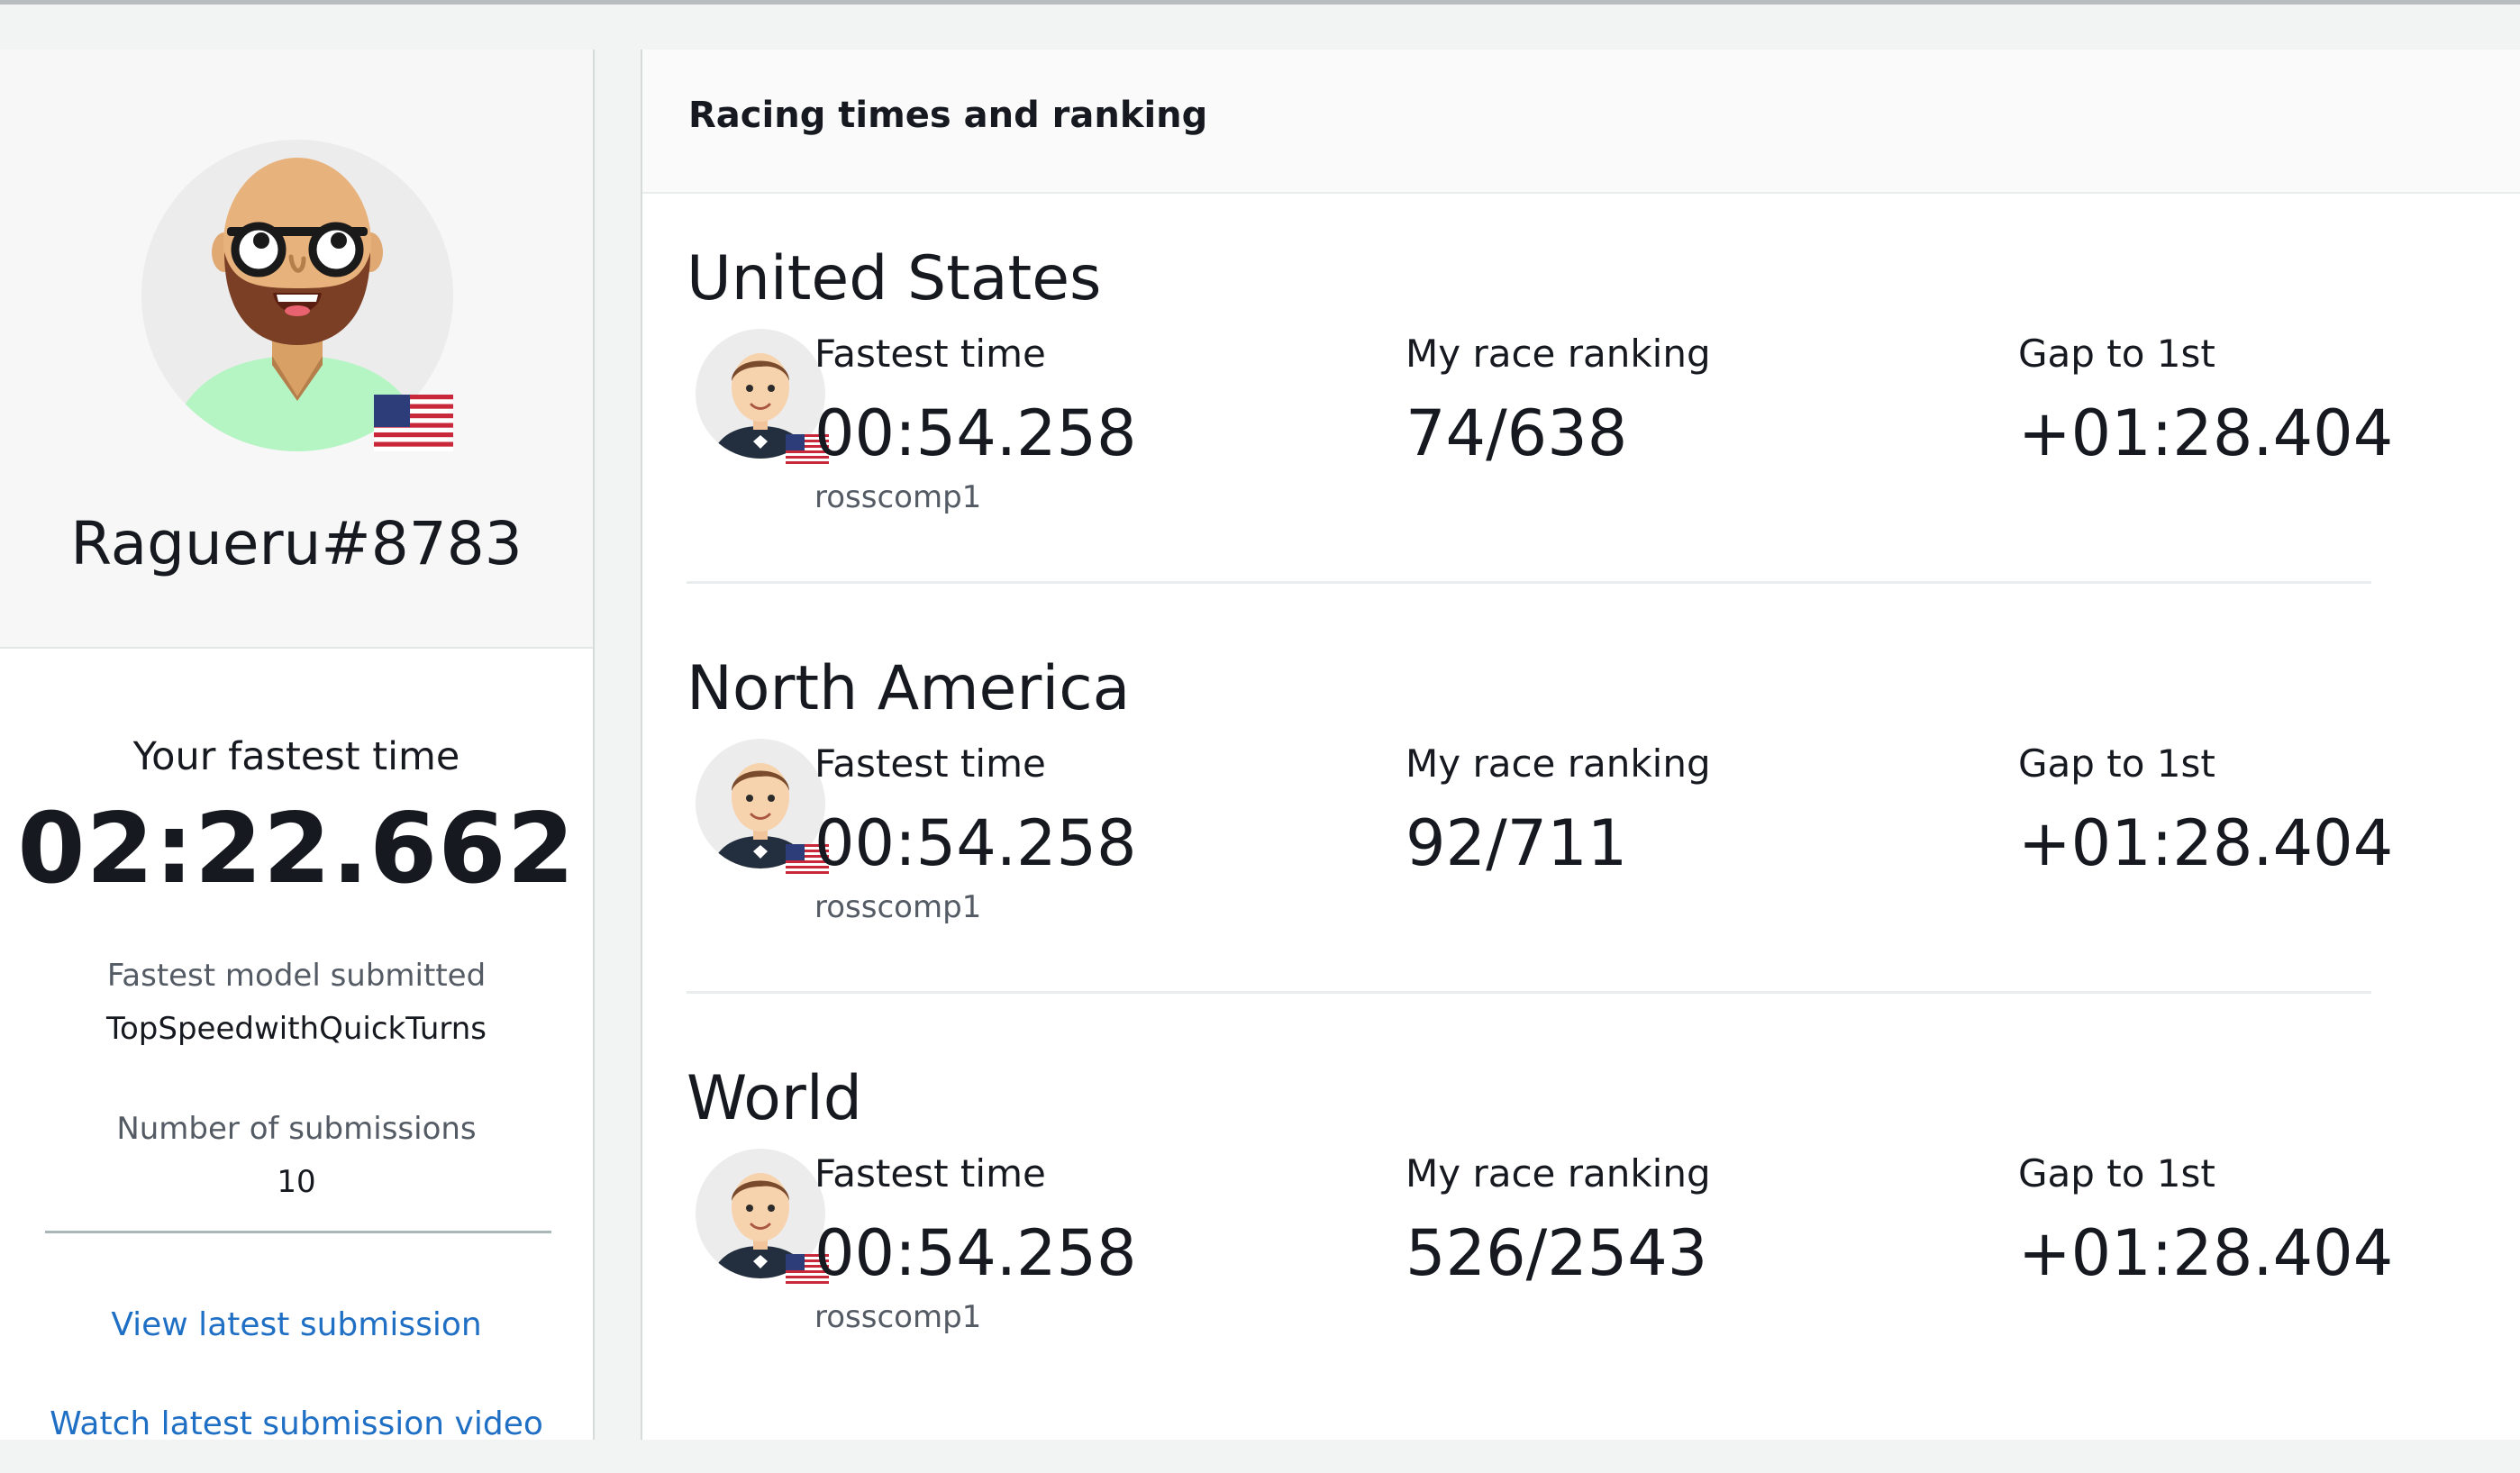  I want to click on rankings-header: Racing times and ranking, so click(1581, 122).